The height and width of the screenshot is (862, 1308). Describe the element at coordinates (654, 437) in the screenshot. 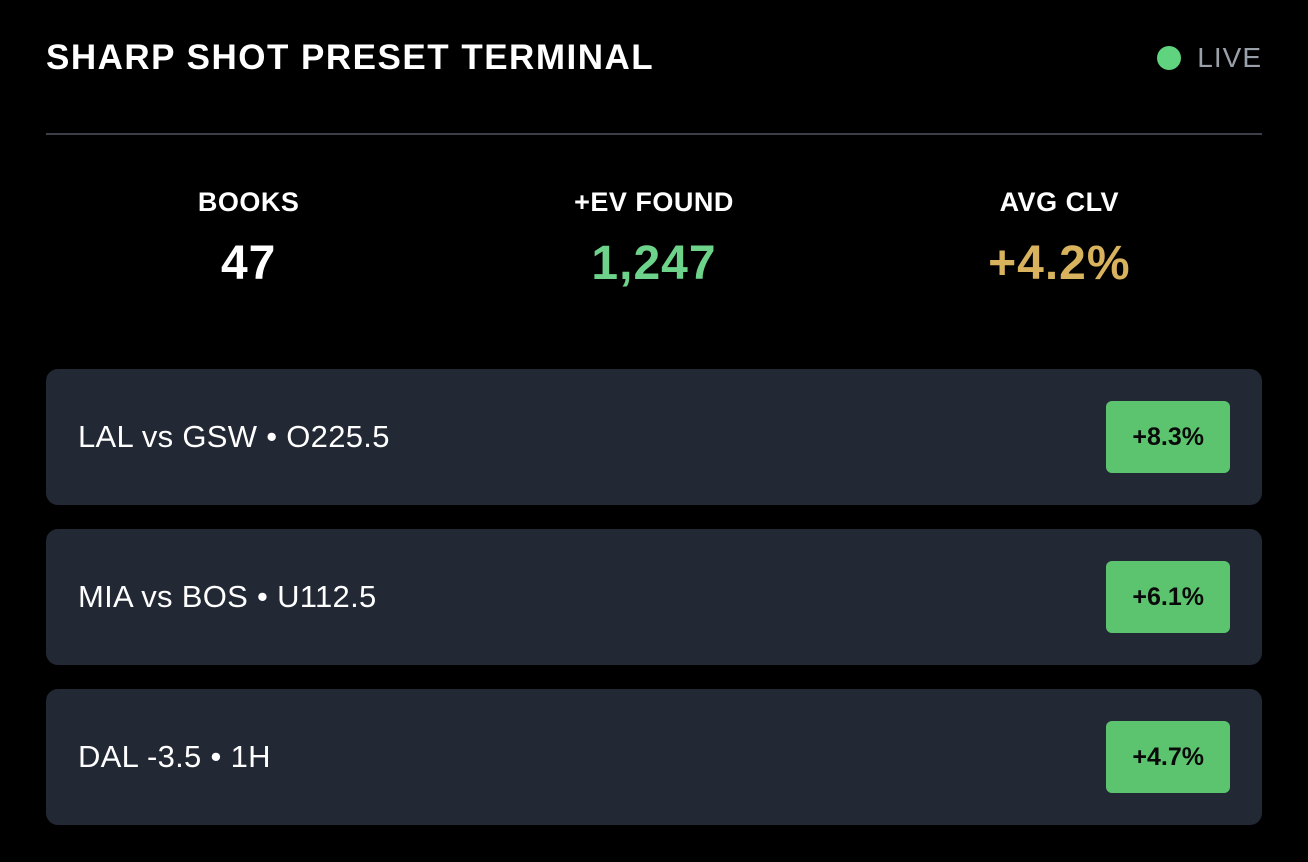

I see `opportunity-row: LAL vs GSW • O225.5 +8.3%` at that location.